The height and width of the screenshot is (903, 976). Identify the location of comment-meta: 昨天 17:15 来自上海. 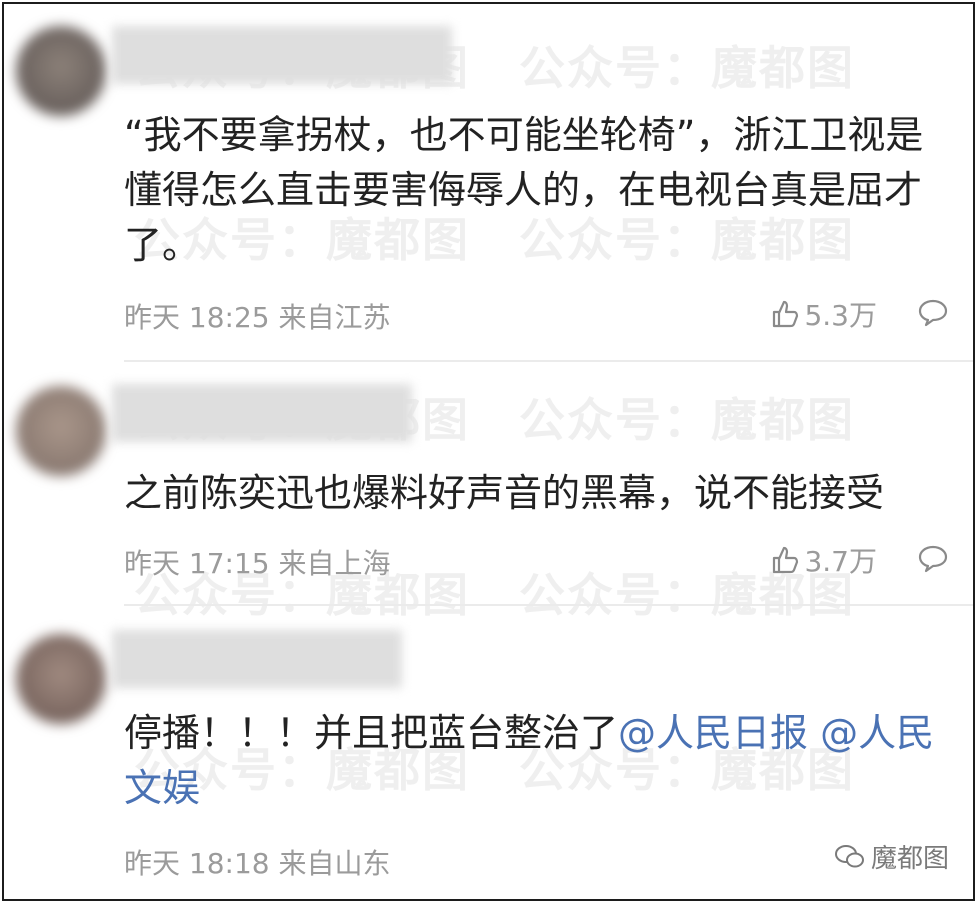
(257, 562).